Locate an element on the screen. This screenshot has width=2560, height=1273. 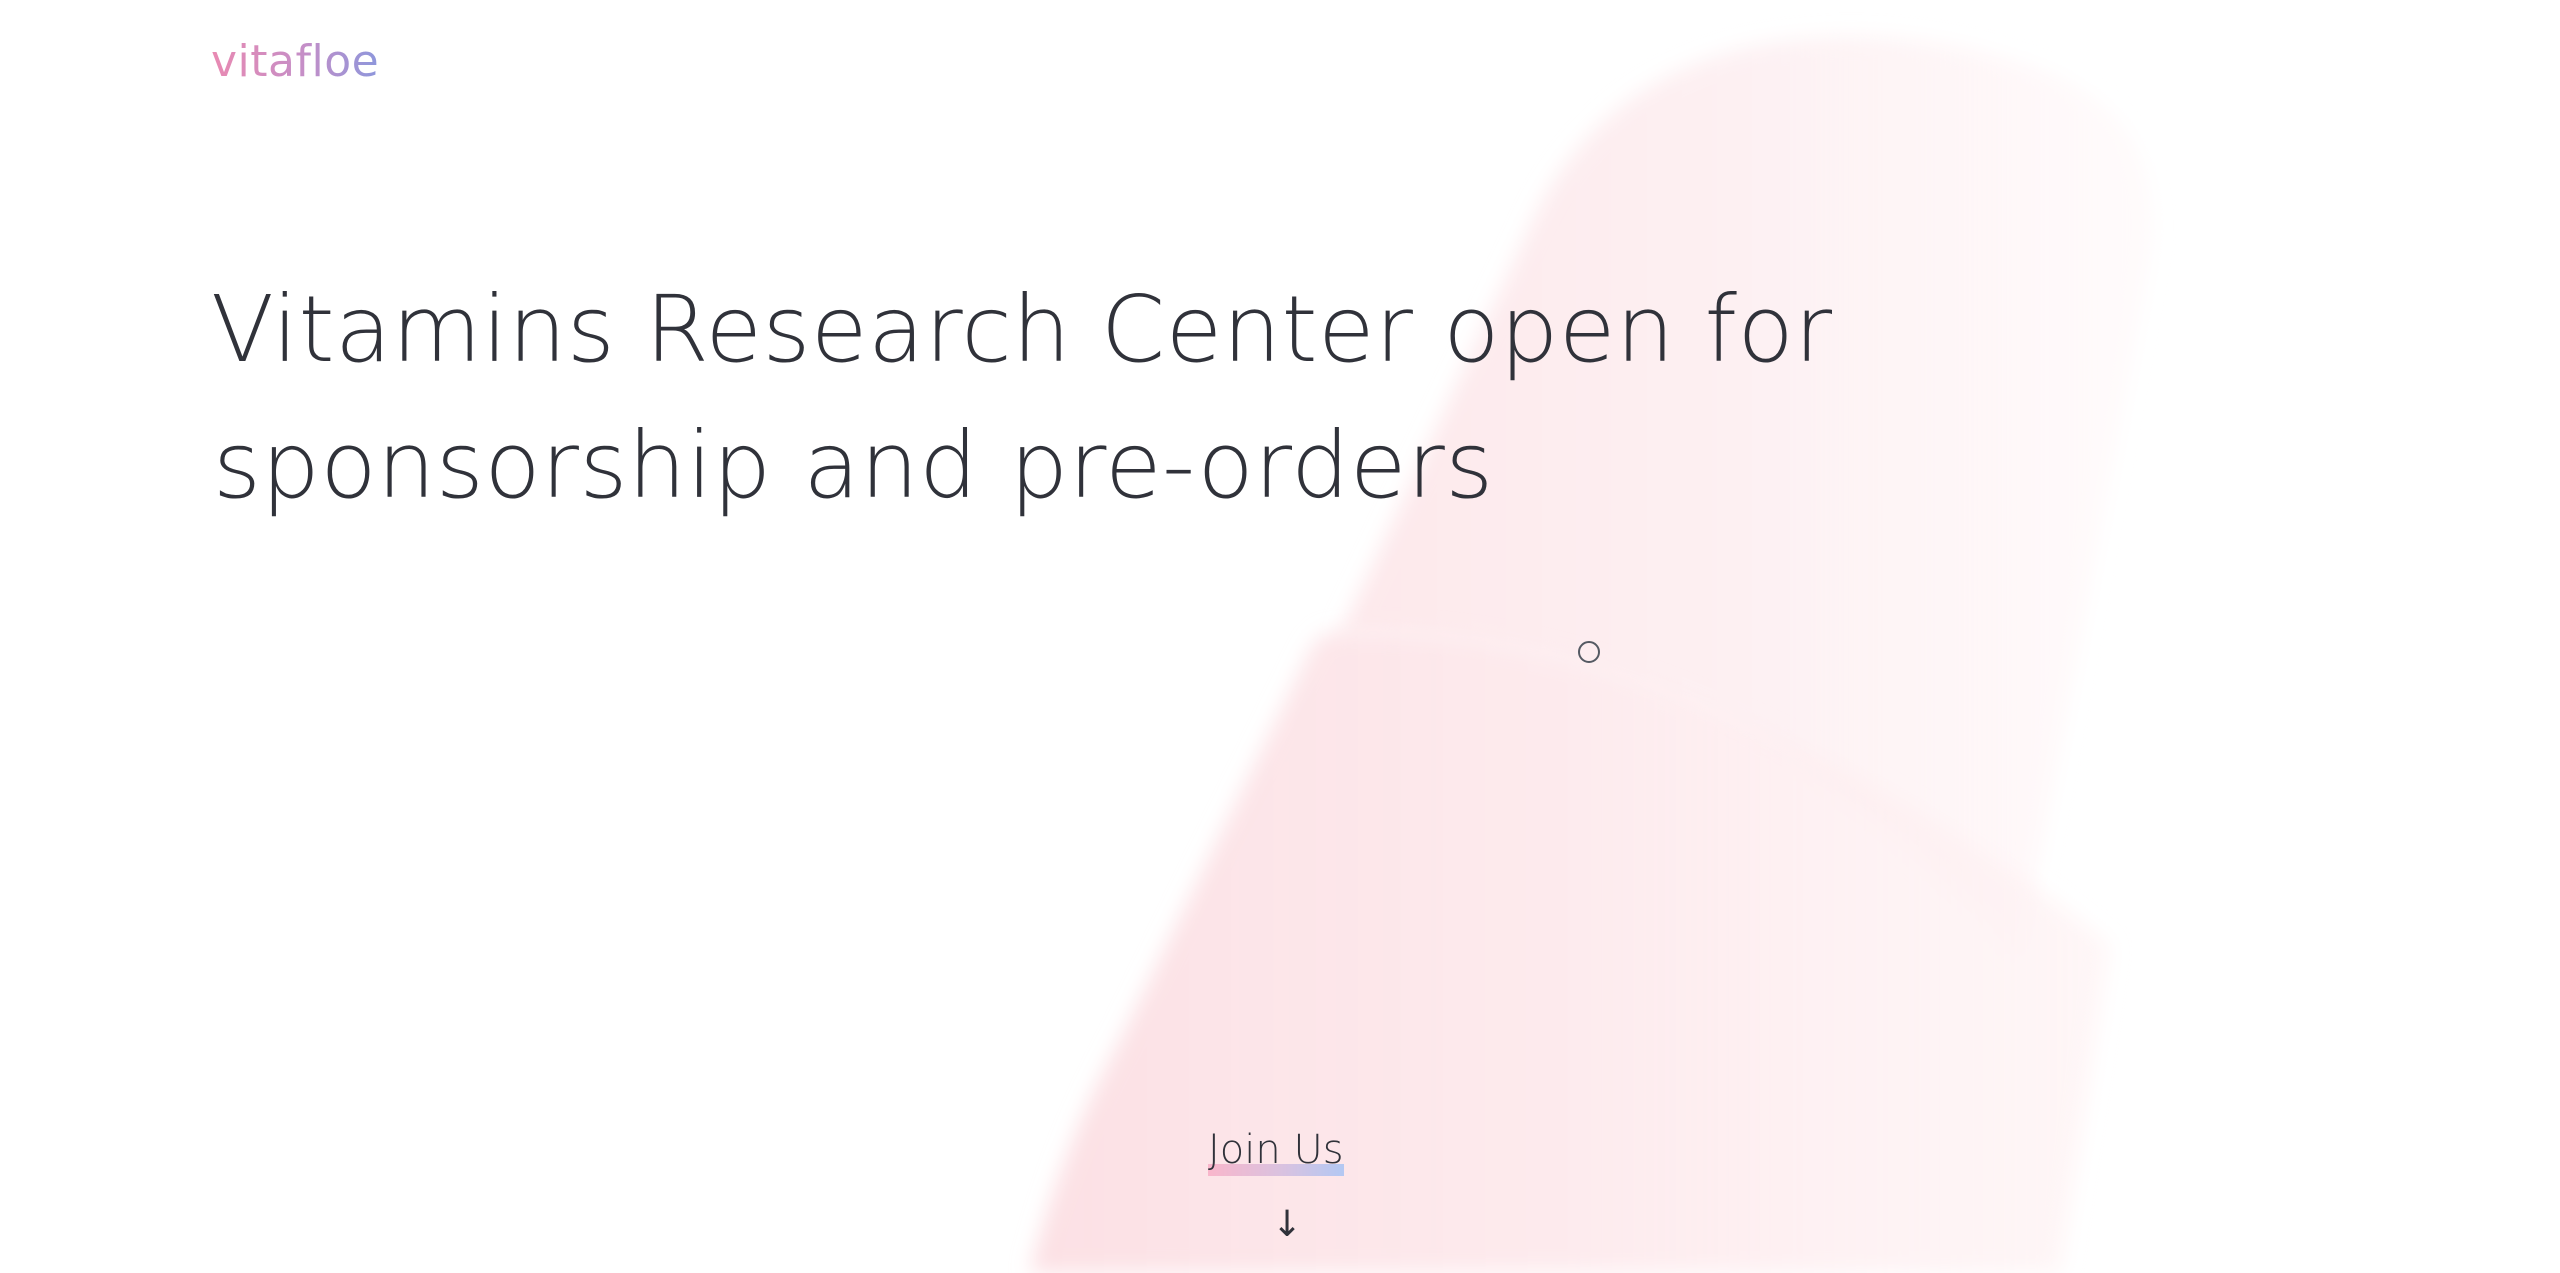
highlight-sponsorship: sponsorship is located at coordinates (492, 465).